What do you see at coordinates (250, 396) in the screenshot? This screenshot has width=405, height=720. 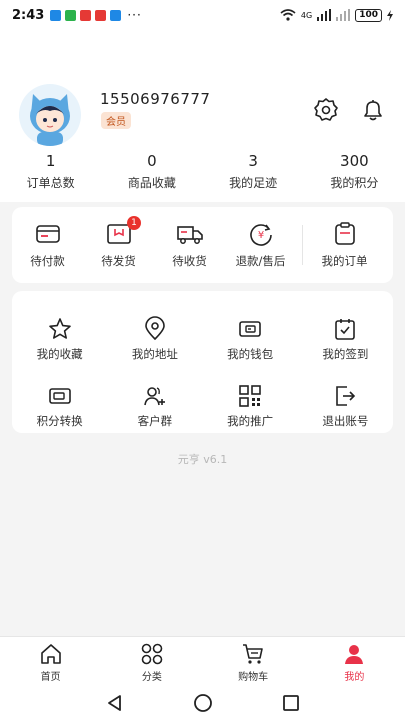 I see `qr-code-icon` at bounding box center [250, 396].